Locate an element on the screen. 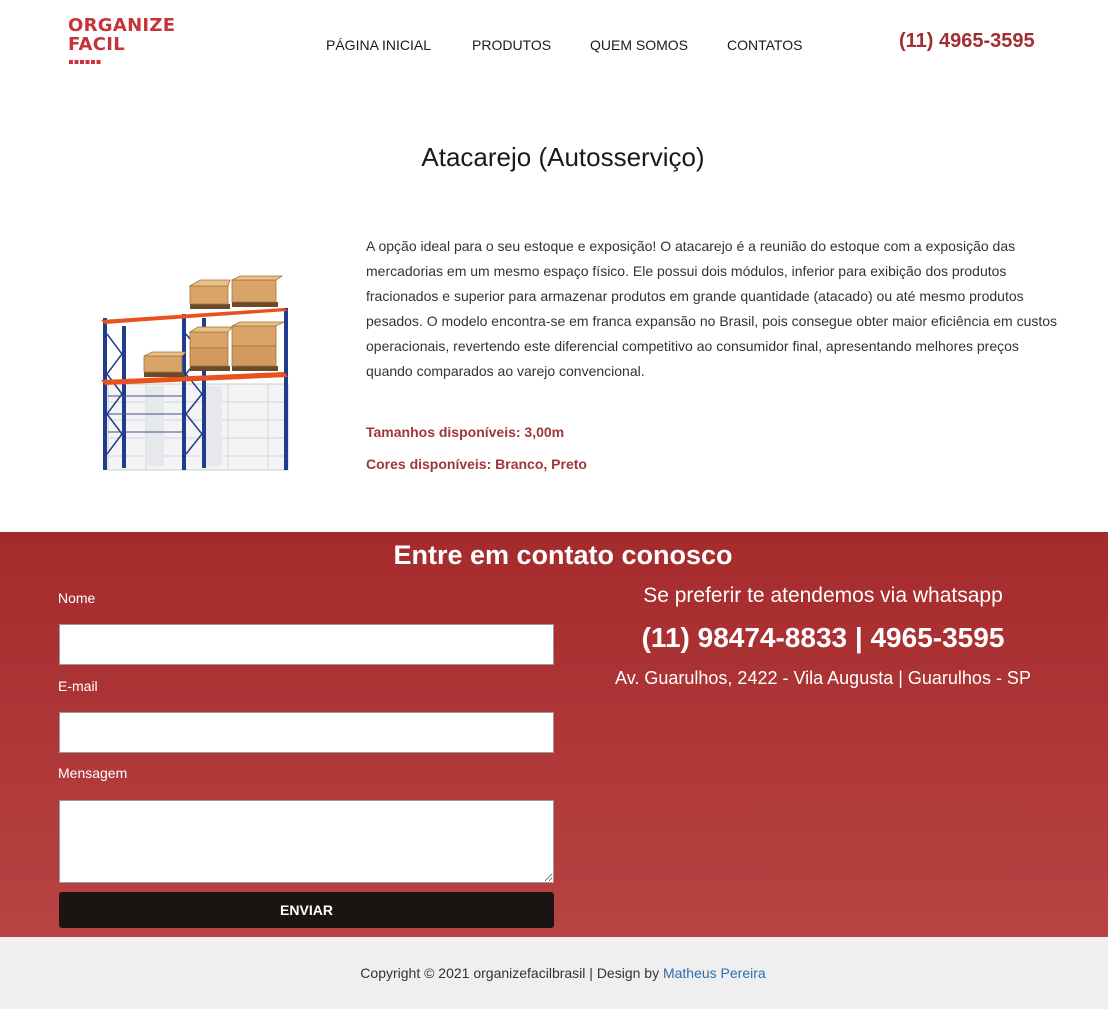 The width and height of the screenshot is (1108, 1009). page-title: Atacarejo (Autosserviço) is located at coordinates (563, 157).